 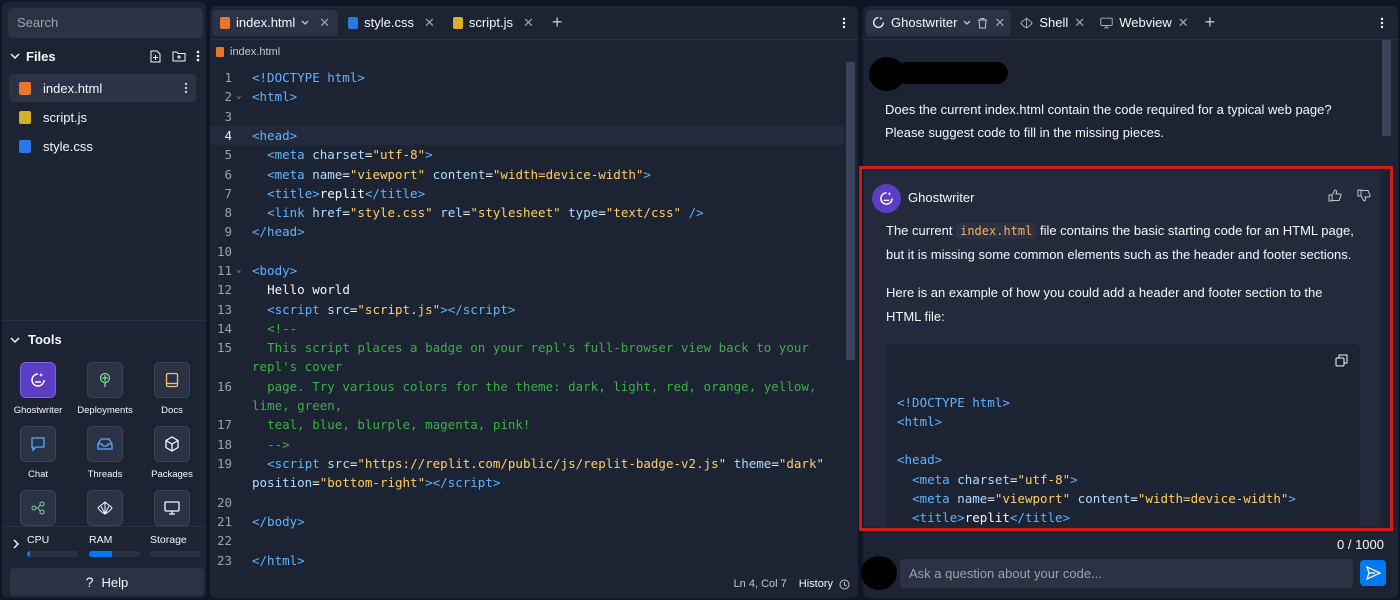 I want to click on assistant-more-icon, so click(x=1382, y=23).